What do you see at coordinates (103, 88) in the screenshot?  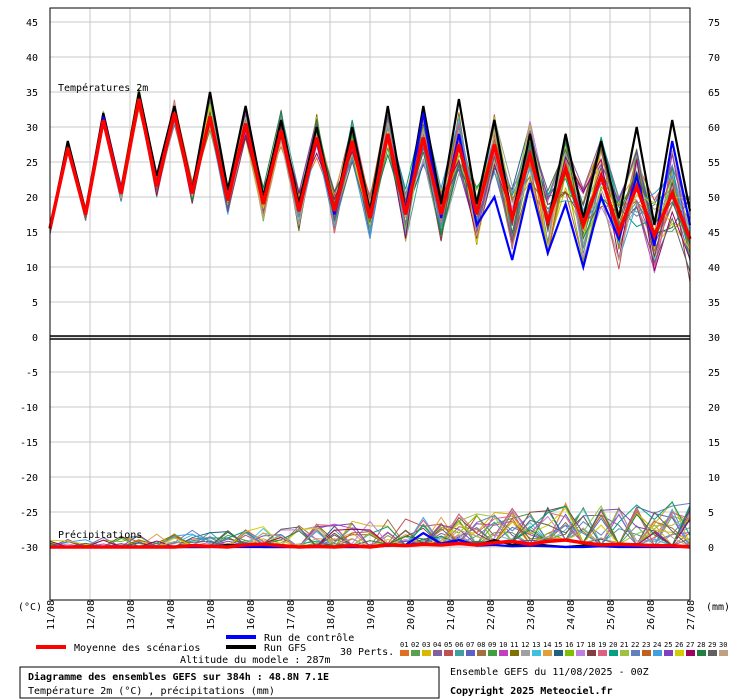 I see `temperature-panel-label: Températures 2m` at bounding box center [103, 88].